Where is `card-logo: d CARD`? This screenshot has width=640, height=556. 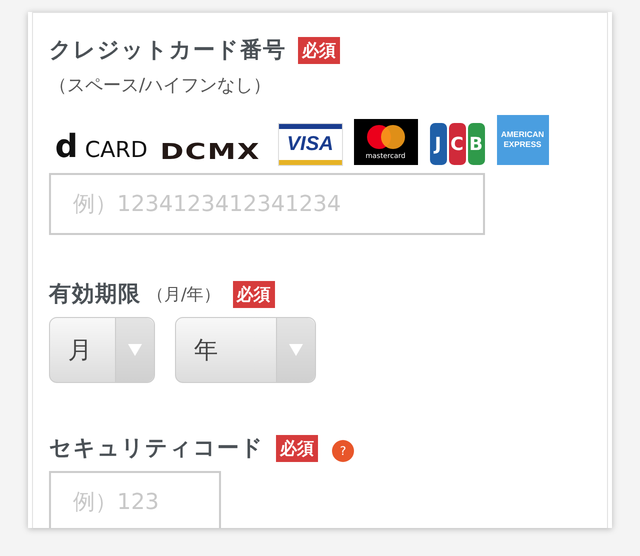
card-logo: d CARD is located at coordinates (101, 146).